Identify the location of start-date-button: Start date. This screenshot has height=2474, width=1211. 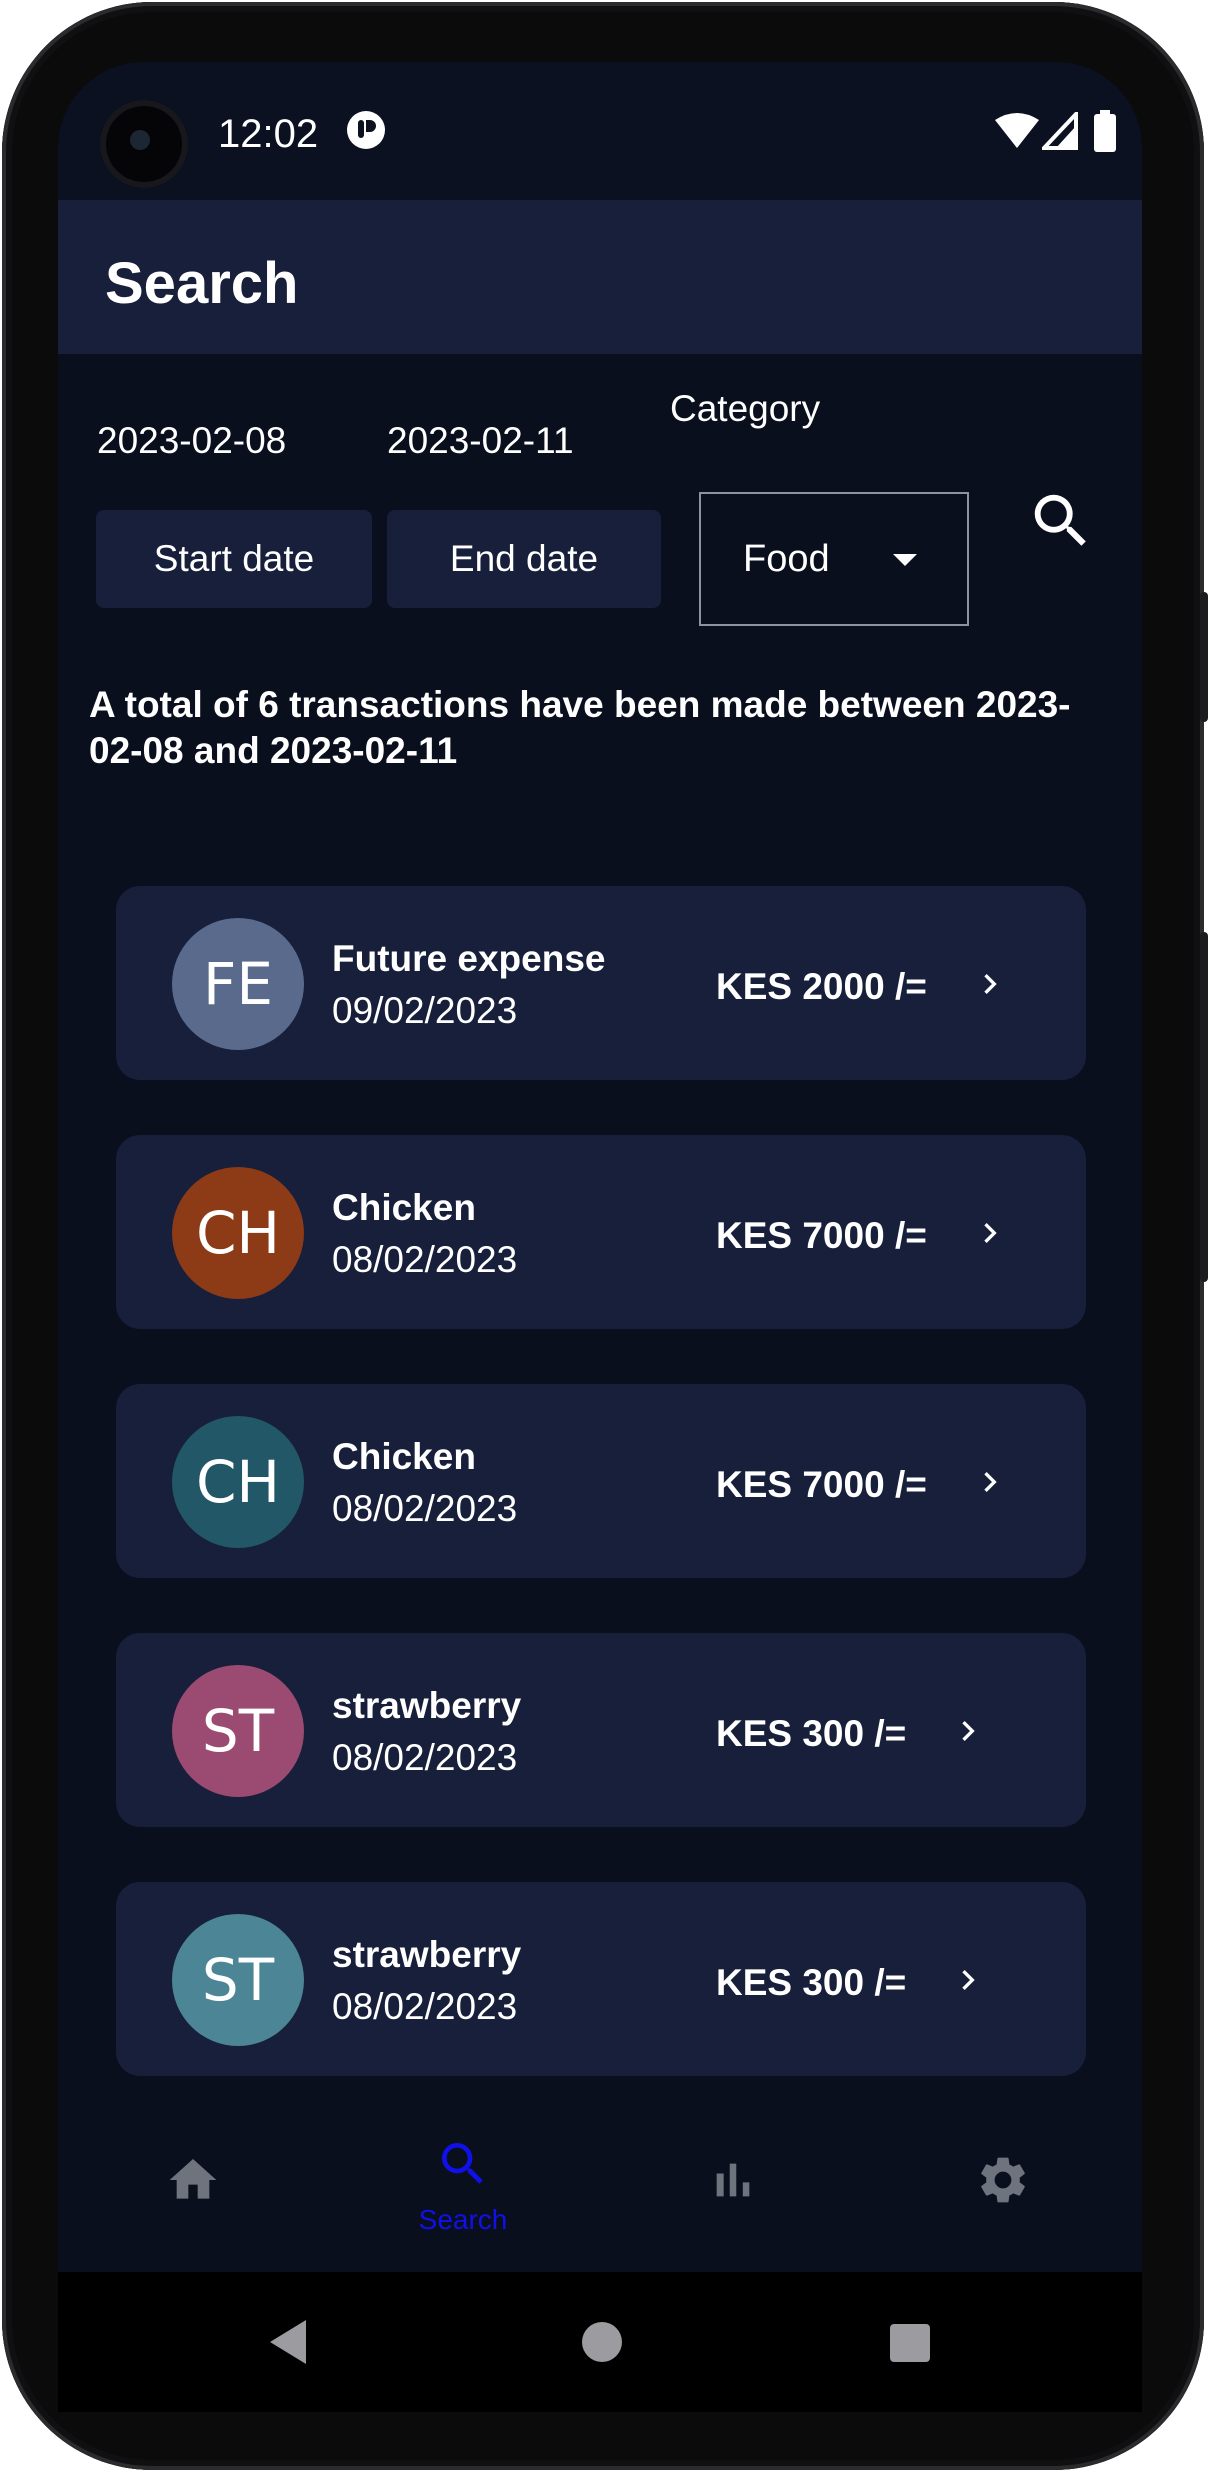
(234, 559).